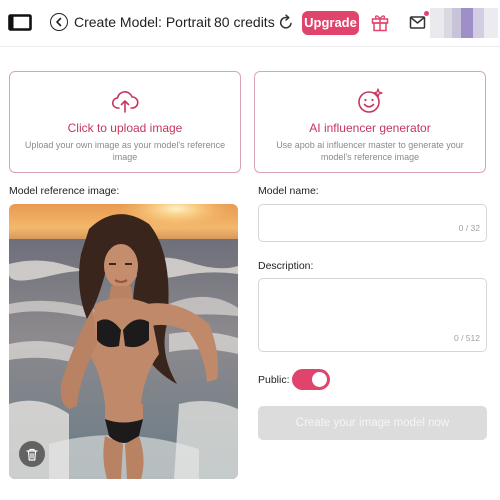 Image resolution: width=500 pixels, height=500 pixels. What do you see at coordinates (288, 191) in the screenshot?
I see `model-name-label: Model name:` at bounding box center [288, 191].